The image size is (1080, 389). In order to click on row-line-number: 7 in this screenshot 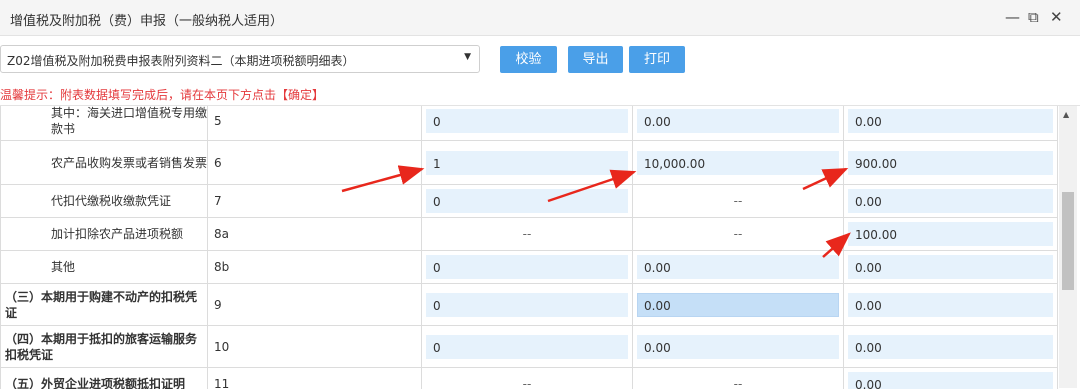, I will do `click(315, 201)`.